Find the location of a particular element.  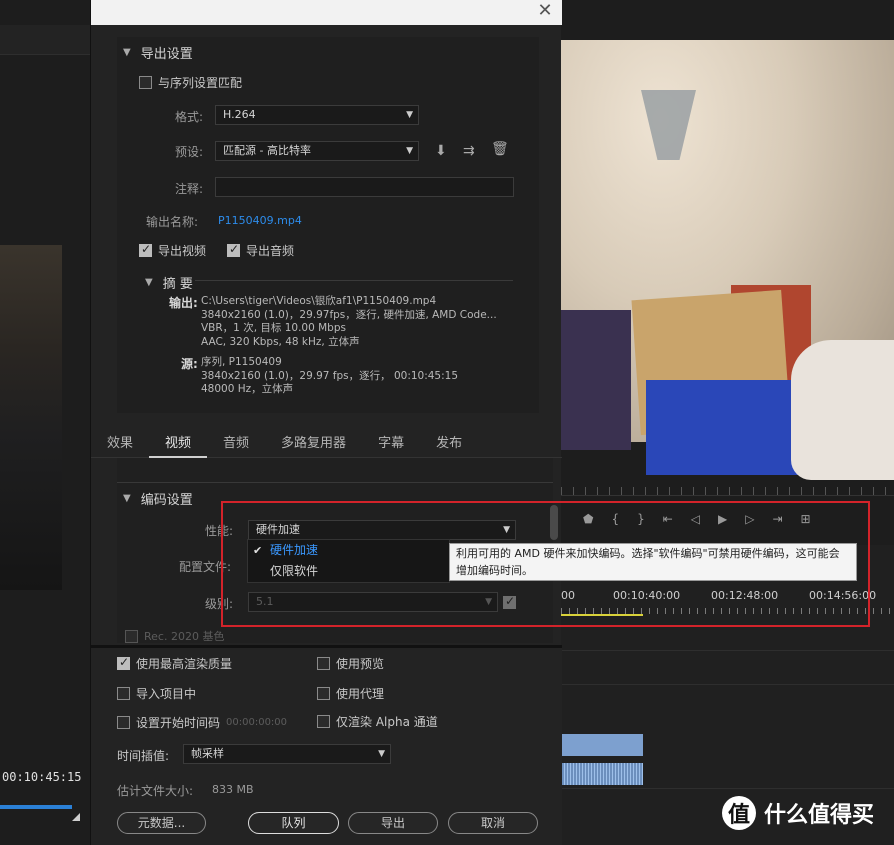

close-icon: ✕ is located at coordinates (545, 11).